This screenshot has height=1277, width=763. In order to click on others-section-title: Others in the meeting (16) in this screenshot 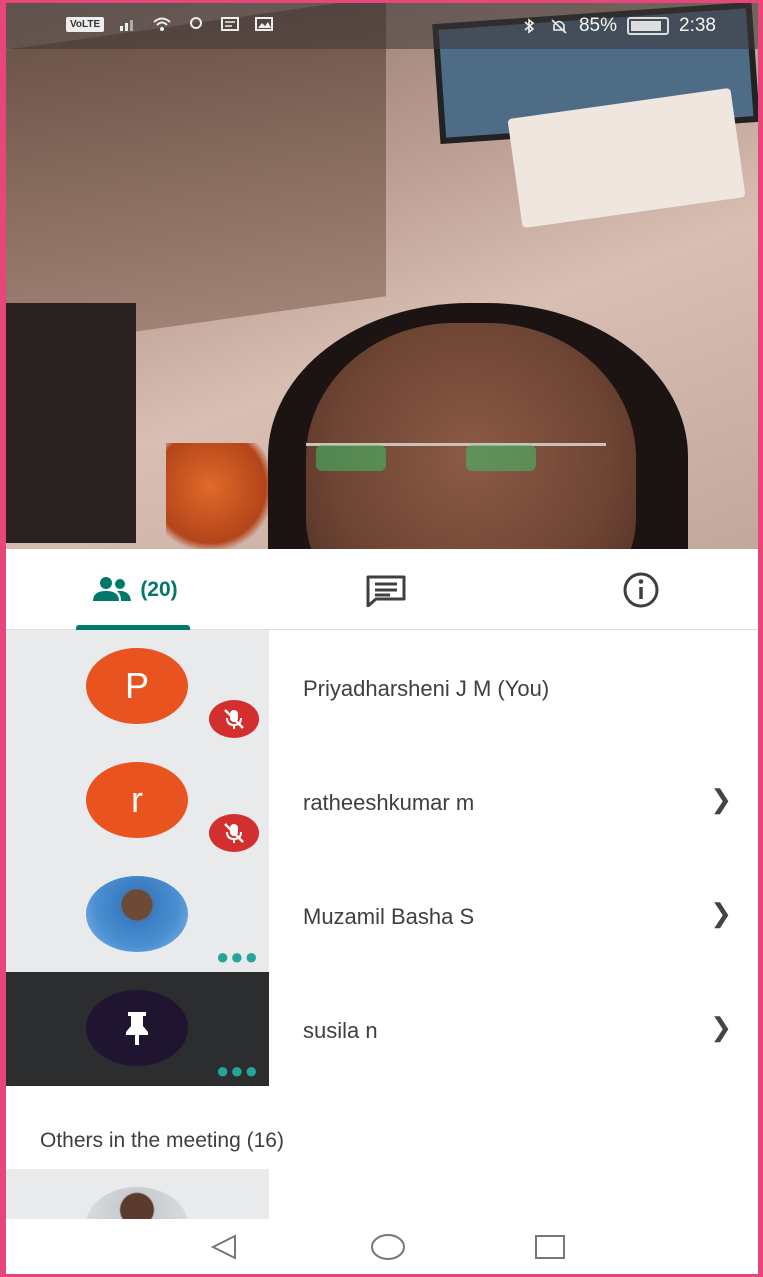, I will do `click(162, 1140)`.